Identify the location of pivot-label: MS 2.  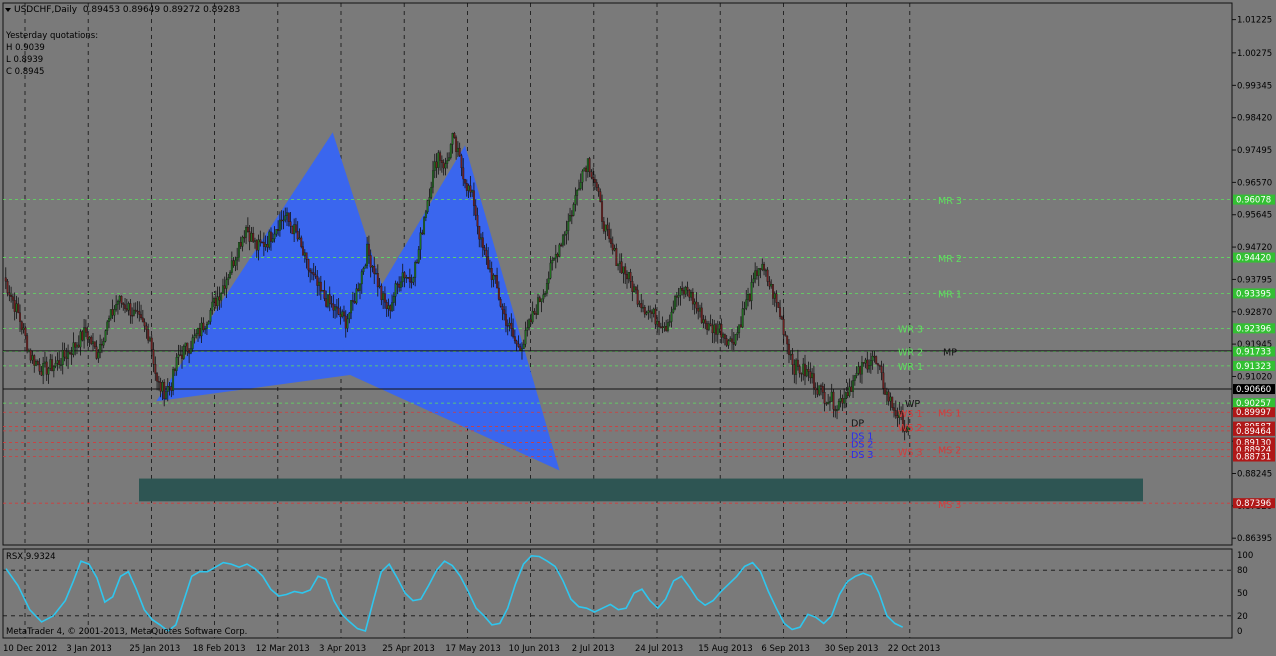
(949, 451).